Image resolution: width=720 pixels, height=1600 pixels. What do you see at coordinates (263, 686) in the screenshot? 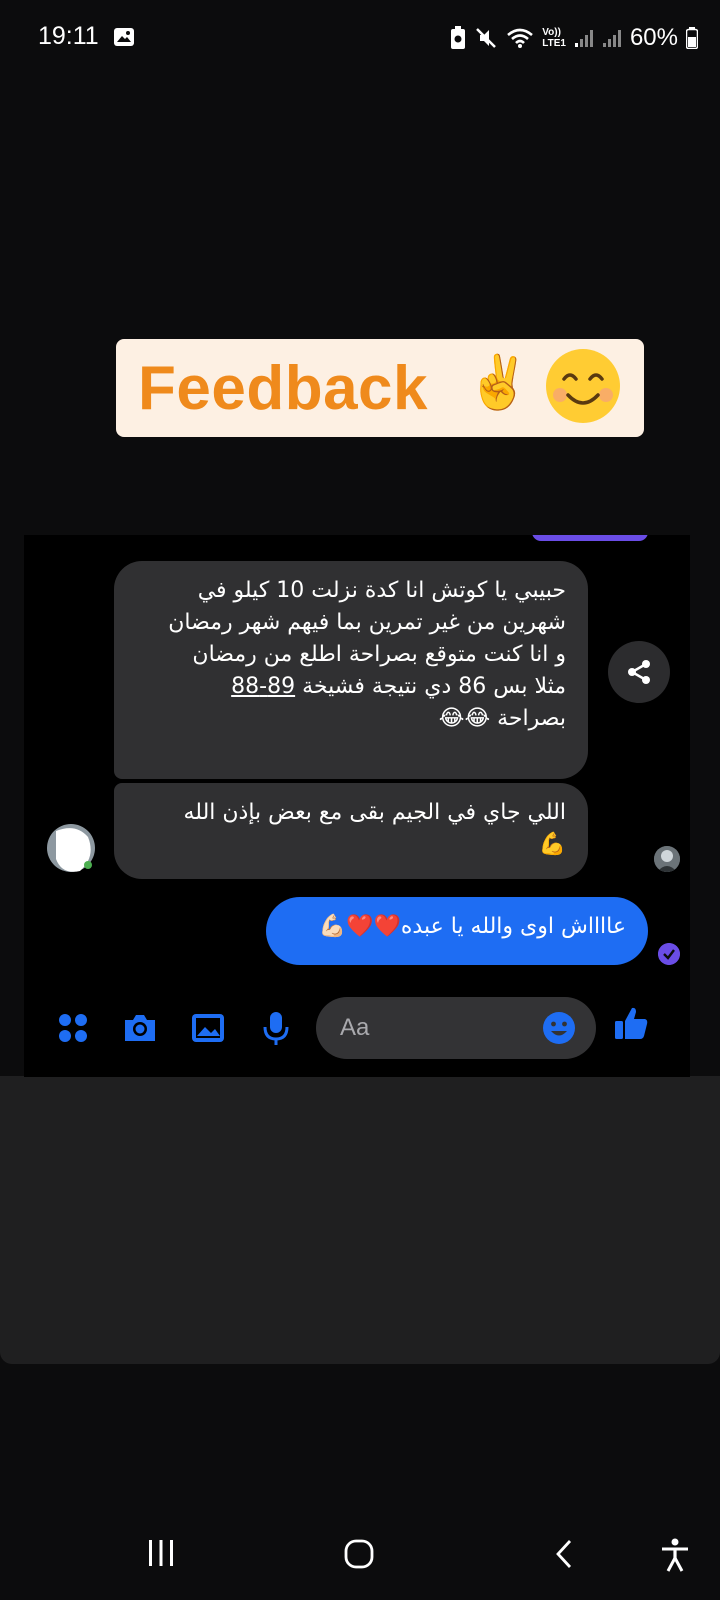
I see `underlined-number: 89-88` at bounding box center [263, 686].